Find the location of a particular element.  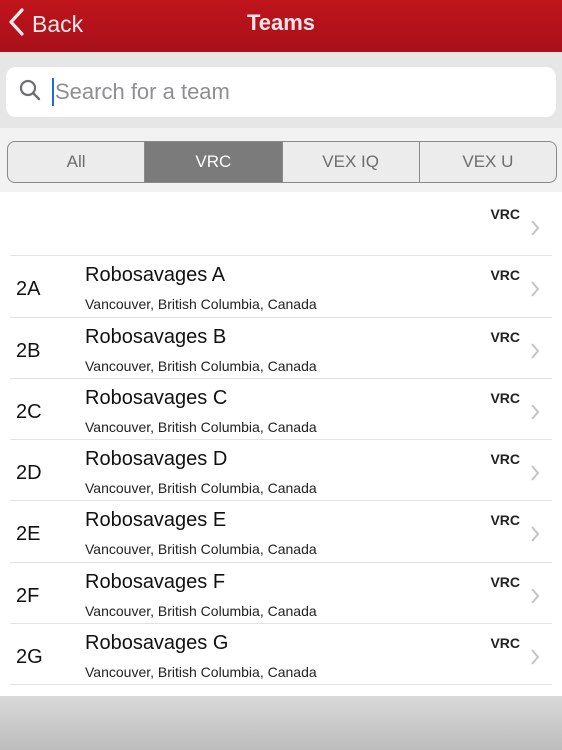

text-cursor is located at coordinates (53, 92).